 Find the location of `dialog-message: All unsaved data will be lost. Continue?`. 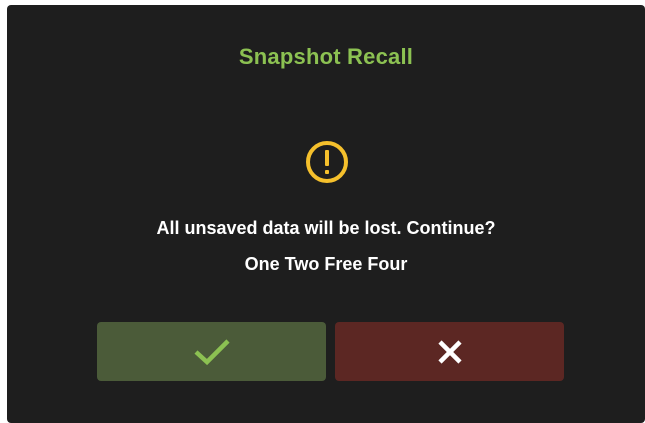

dialog-message: All unsaved data will be lost. Continue? is located at coordinates (326, 228).